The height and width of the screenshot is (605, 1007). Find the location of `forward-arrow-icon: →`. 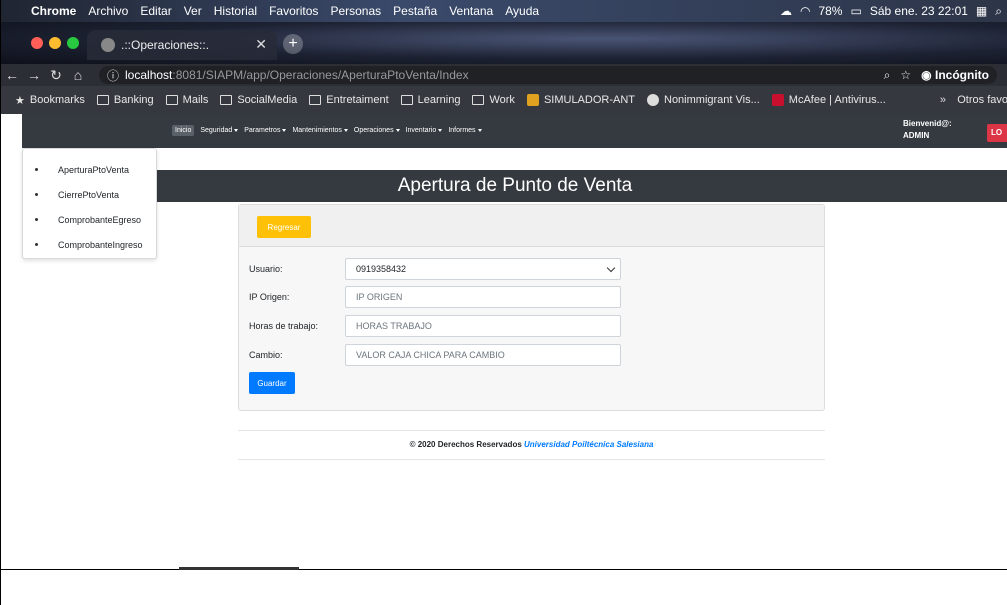

forward-arrow-icon: → is located at coordinates (34, 75).